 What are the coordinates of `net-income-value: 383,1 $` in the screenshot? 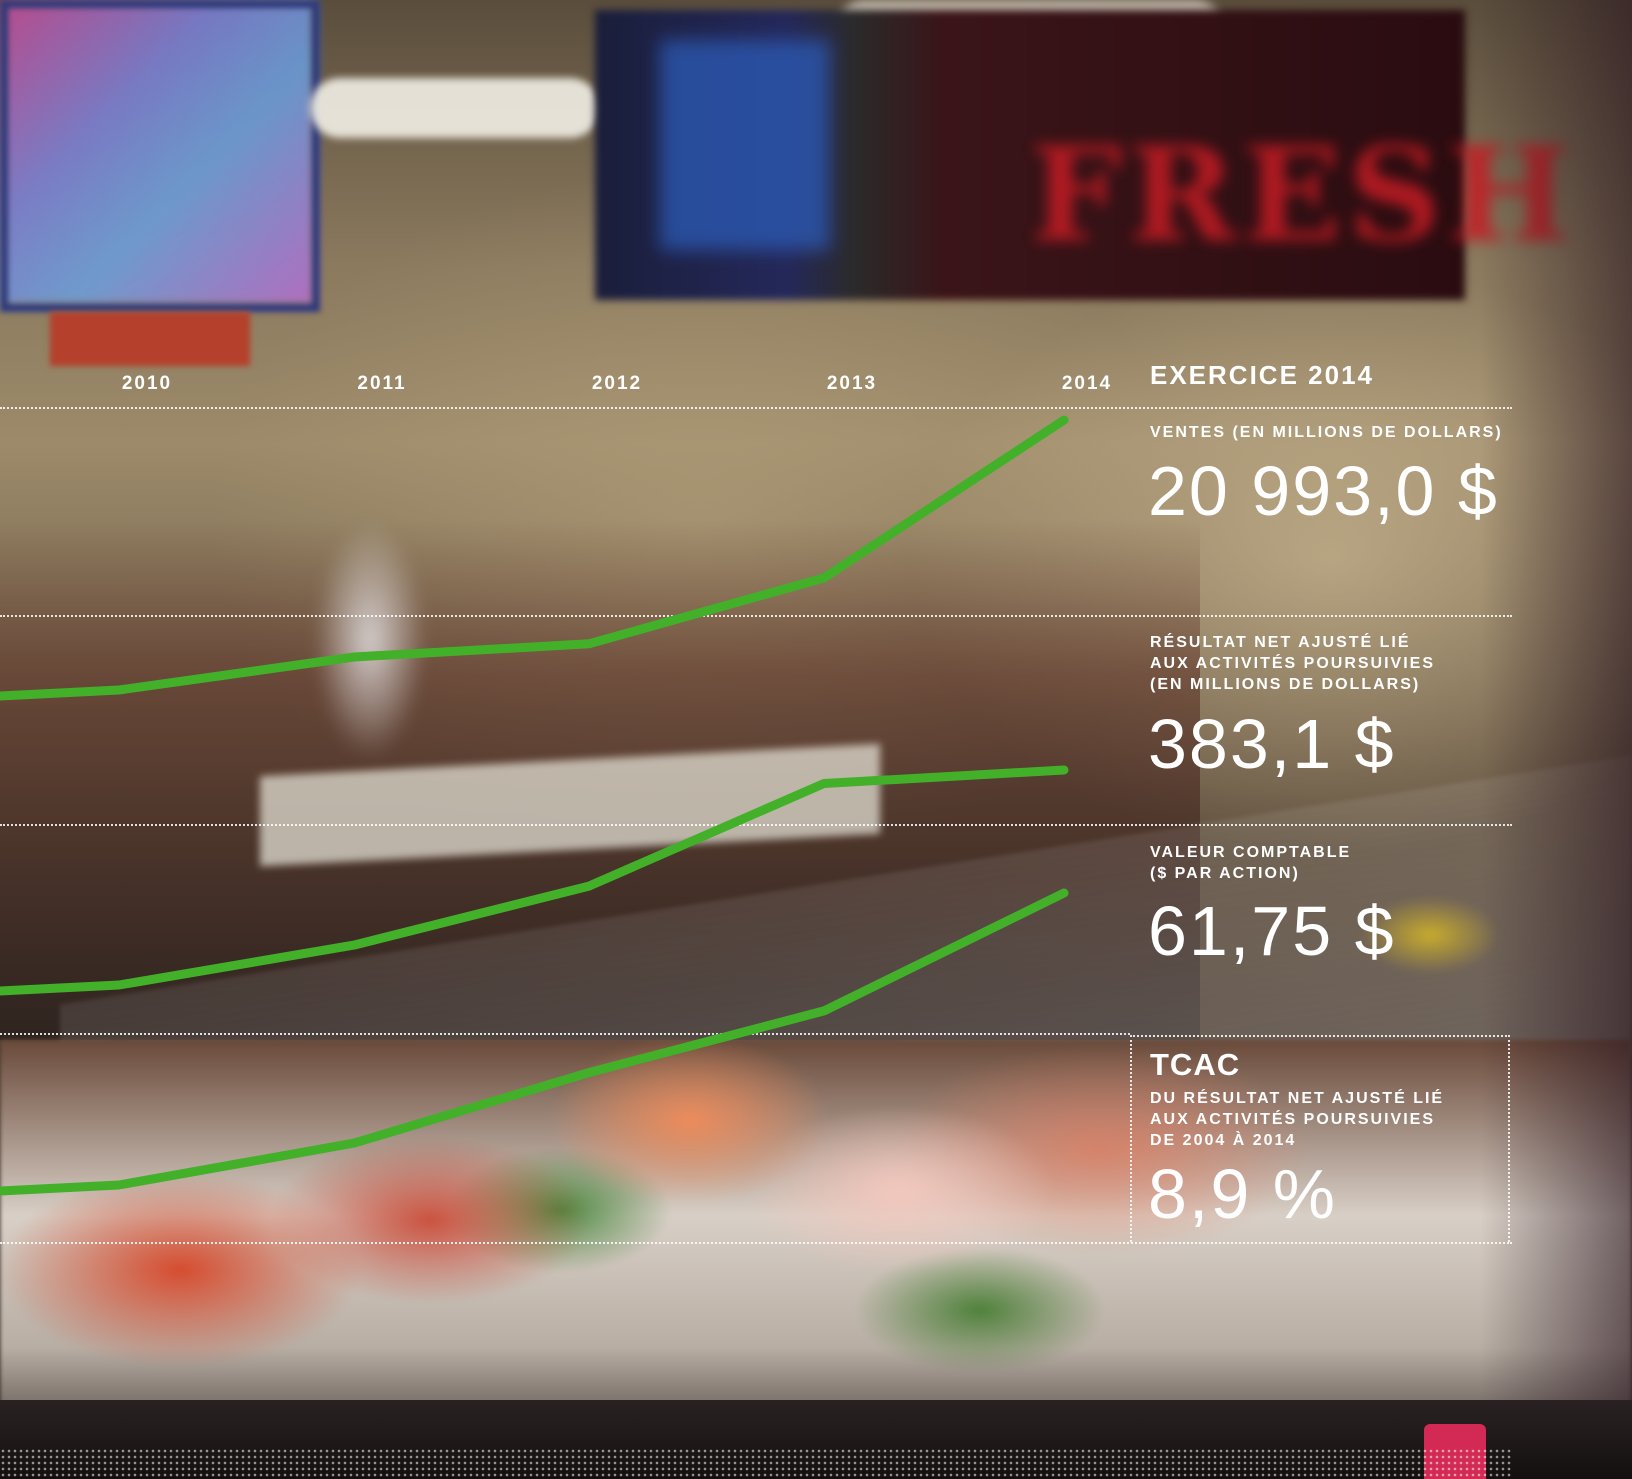 It's located at (1272, 744).